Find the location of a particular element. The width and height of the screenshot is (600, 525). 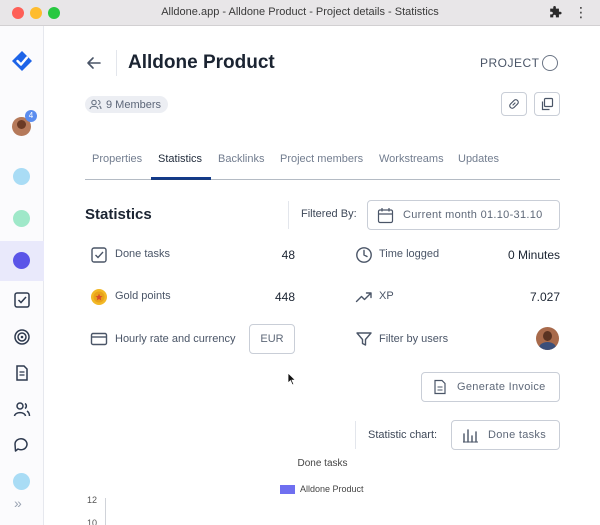

tab-project-members: Project members is located at coordinates (321, 159).